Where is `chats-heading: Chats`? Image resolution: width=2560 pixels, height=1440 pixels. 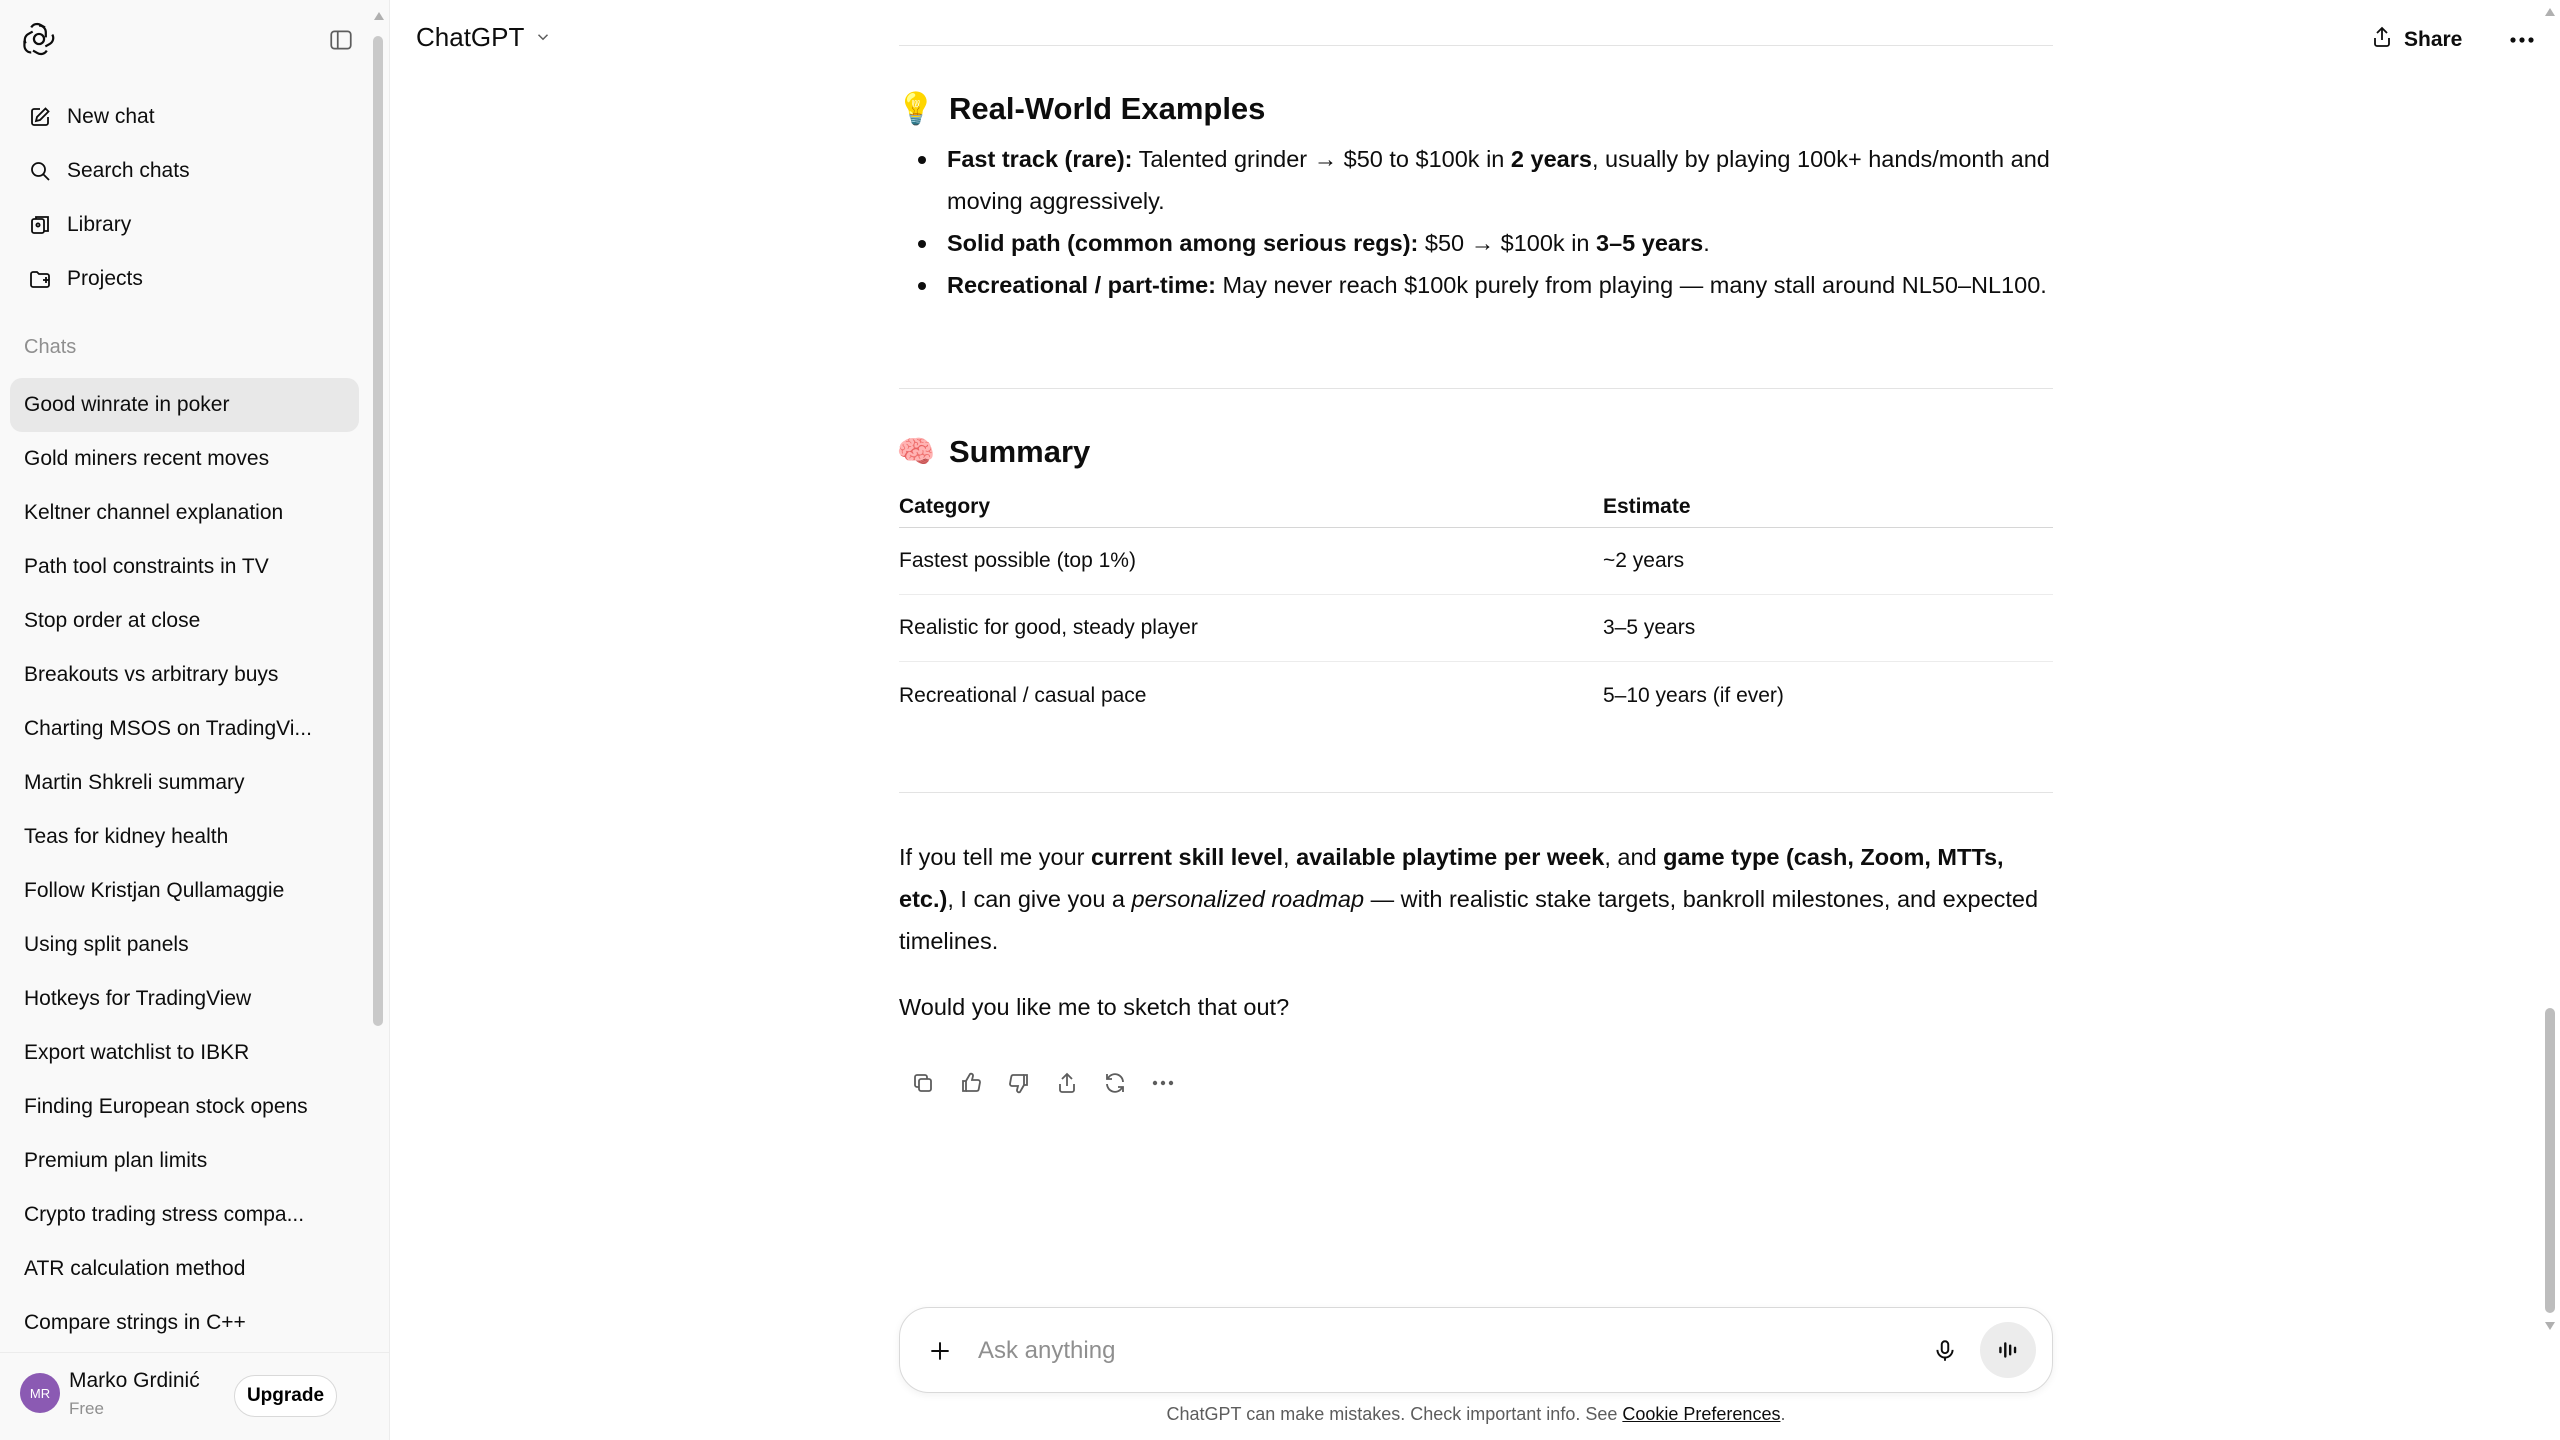
chats-heading: Chats is located at coordinates (50, 347).